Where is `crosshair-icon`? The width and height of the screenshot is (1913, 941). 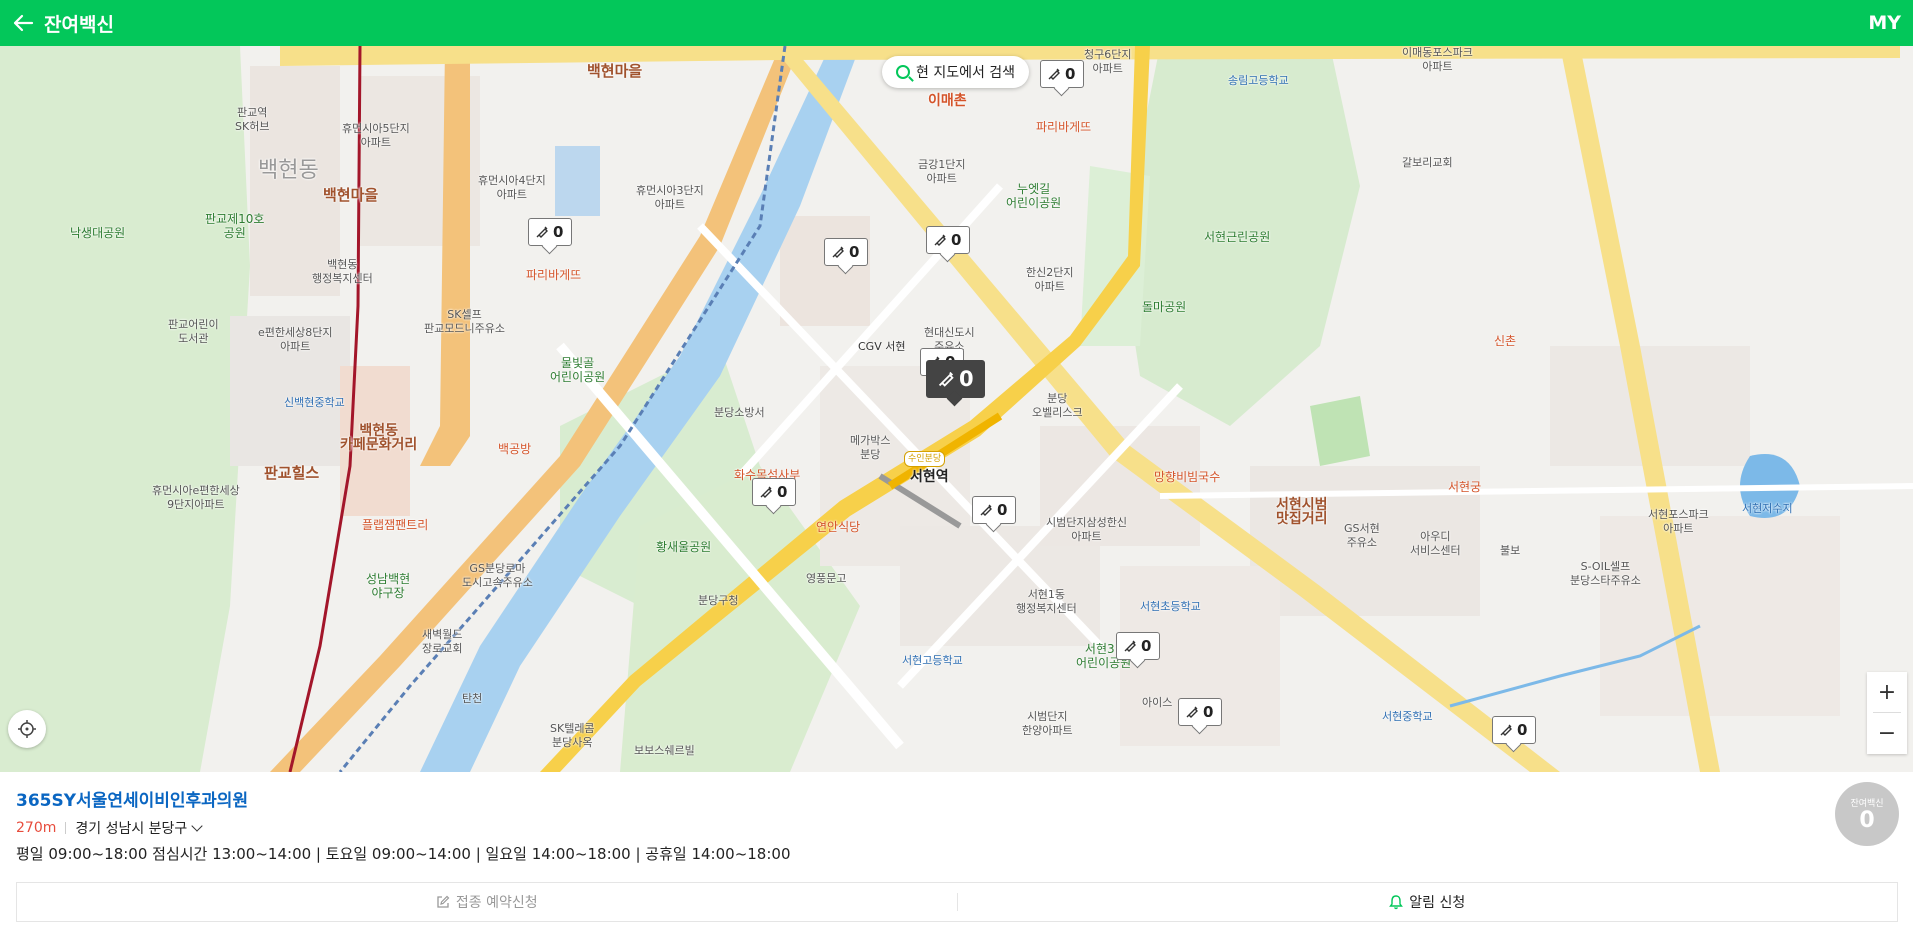 crosshair-icon is located at coordinates (27, 729).